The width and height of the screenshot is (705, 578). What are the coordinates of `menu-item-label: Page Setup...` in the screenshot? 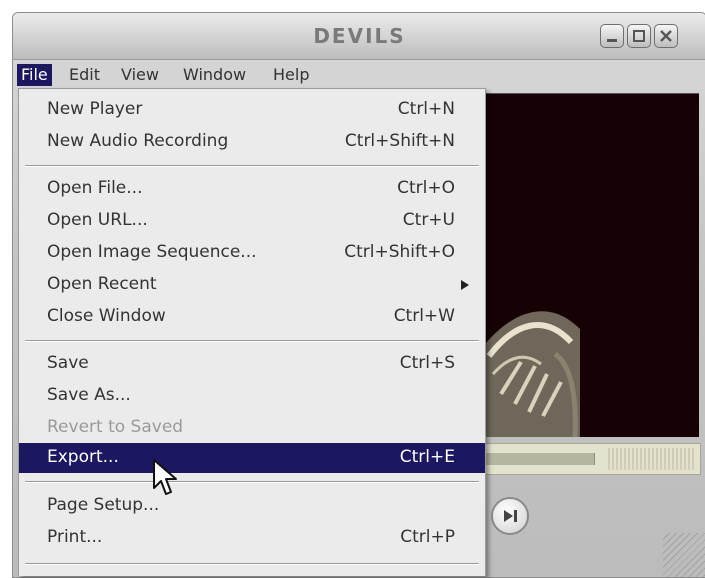 It's located at (103, 505).